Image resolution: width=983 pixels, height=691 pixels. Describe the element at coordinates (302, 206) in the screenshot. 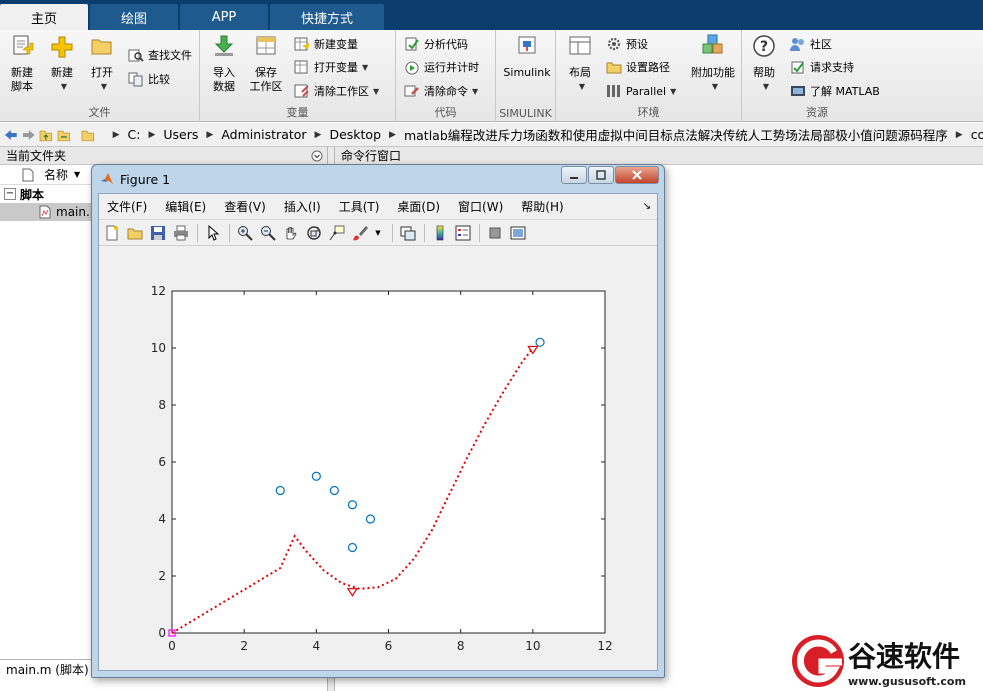

I see `menu-insert: 插入(I)` at that location.